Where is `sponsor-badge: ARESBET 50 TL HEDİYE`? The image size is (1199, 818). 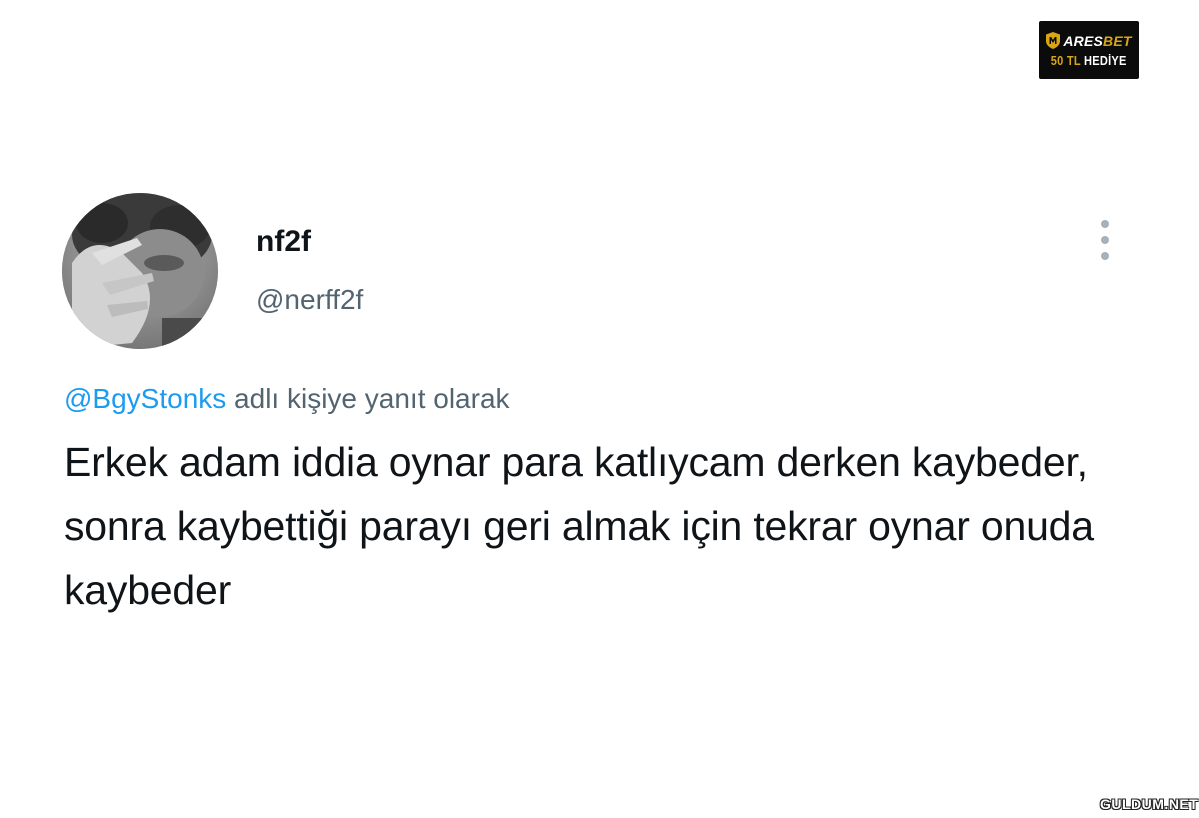 sponsor-badge: ARESBET 50 TL HEDİYE is located at coordinates (1089, 50).